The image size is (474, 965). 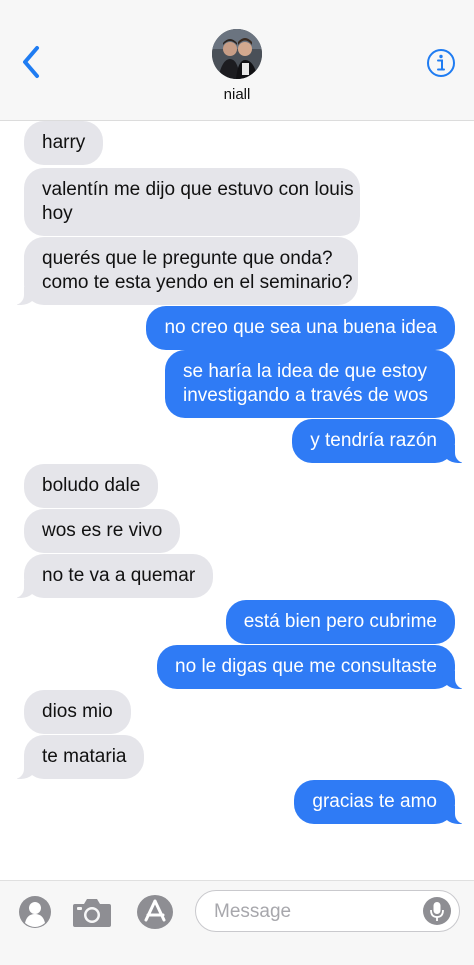 What do you see at coordinates (314, 912) in the screenshot?
I see `message-input` at bounding box center [314, 912].